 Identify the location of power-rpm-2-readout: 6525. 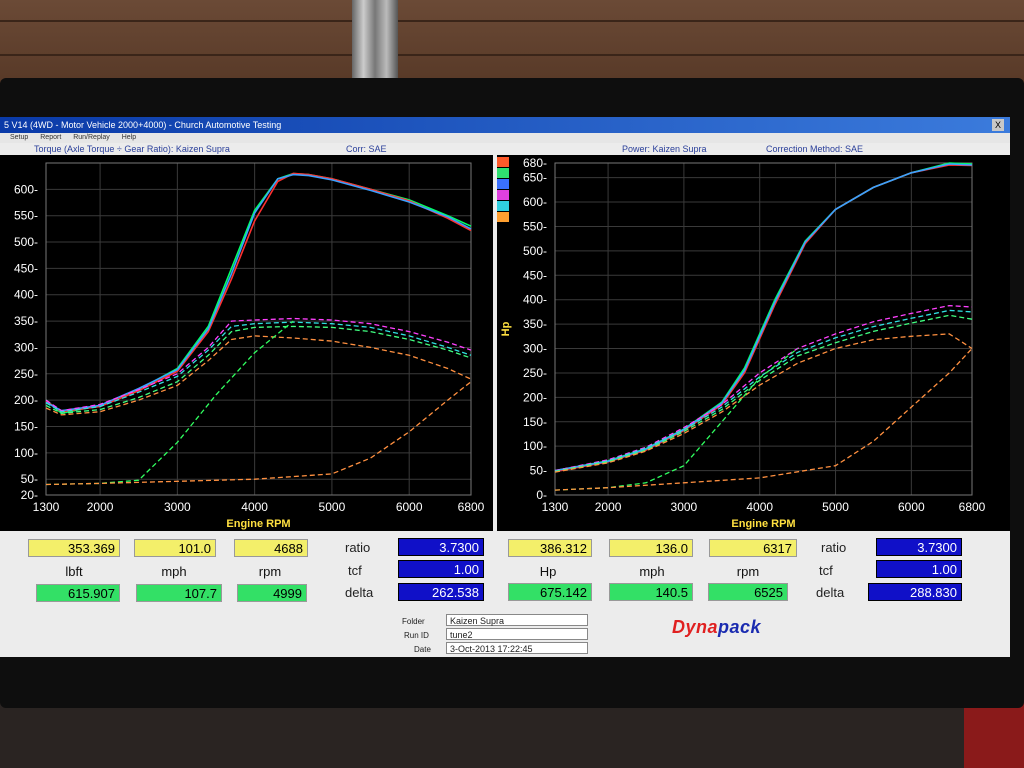
(748, 592).